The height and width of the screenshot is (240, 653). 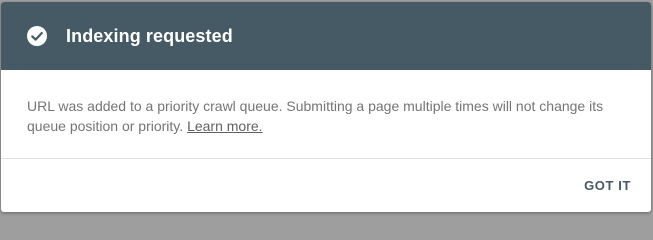 What do you see at coordinates (224, 126) in the screenshot?
I see `learn-more-link: Learn more.` at bounding box center [224, 126].